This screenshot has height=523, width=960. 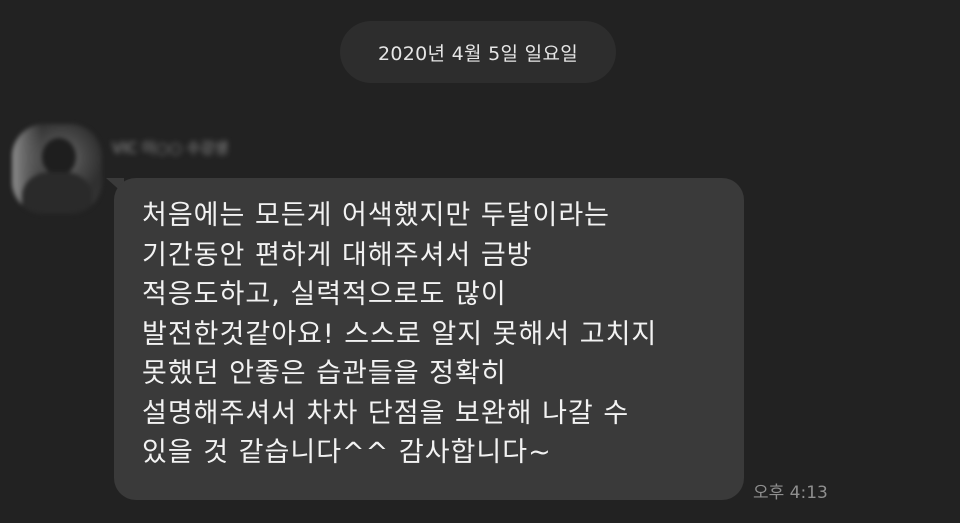 I want to click on message-line: 못했던 안좋은 습관들을 정확히, so click(x=324, y=373).